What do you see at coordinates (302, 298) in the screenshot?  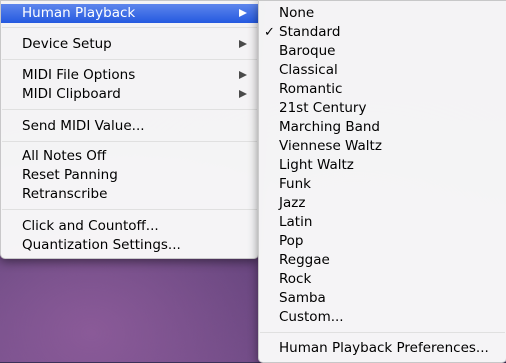 I see `submenu-item-label: Samba` at bounding box center [302, 298].